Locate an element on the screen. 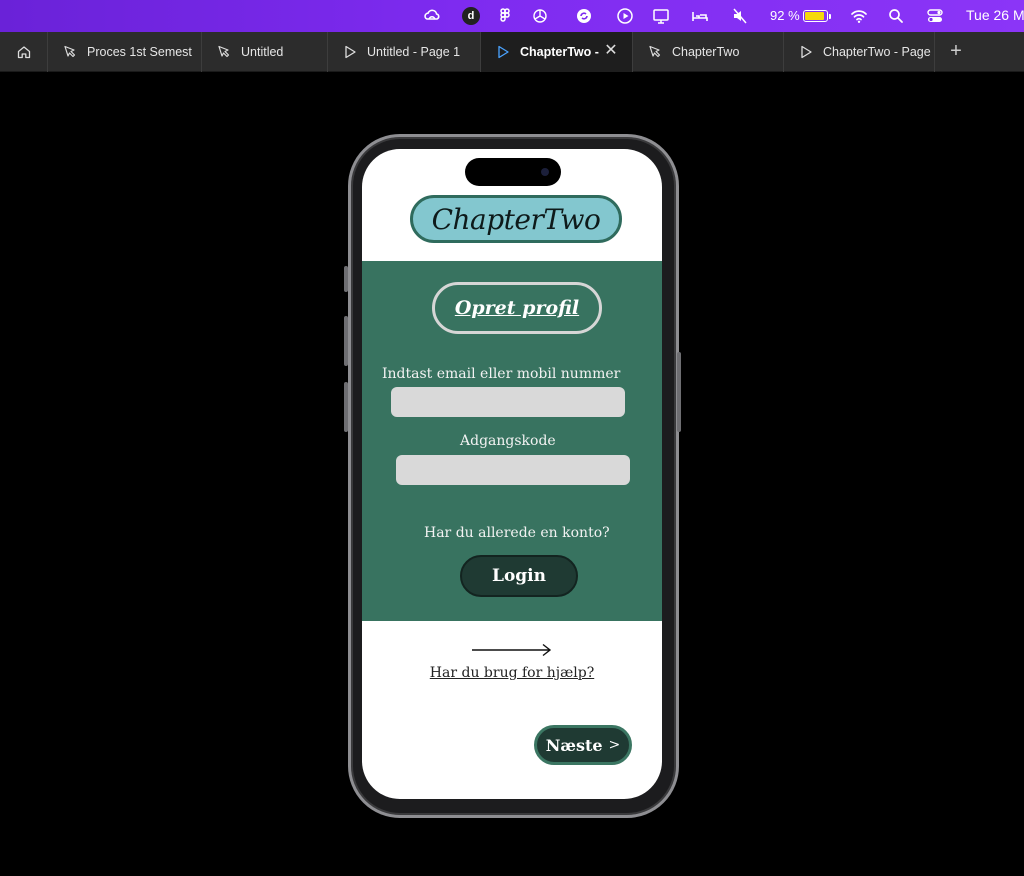 This screenshot has width=1024, height=876. password-label: Adgangskode is located at coordinates (508, 441).